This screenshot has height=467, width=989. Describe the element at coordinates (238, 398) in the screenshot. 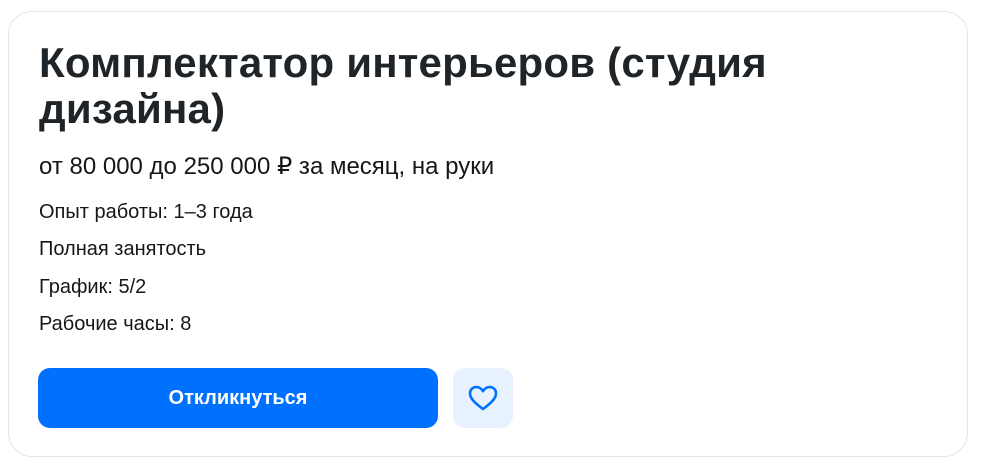

I see `respond-button: Откликнуться` at that location.